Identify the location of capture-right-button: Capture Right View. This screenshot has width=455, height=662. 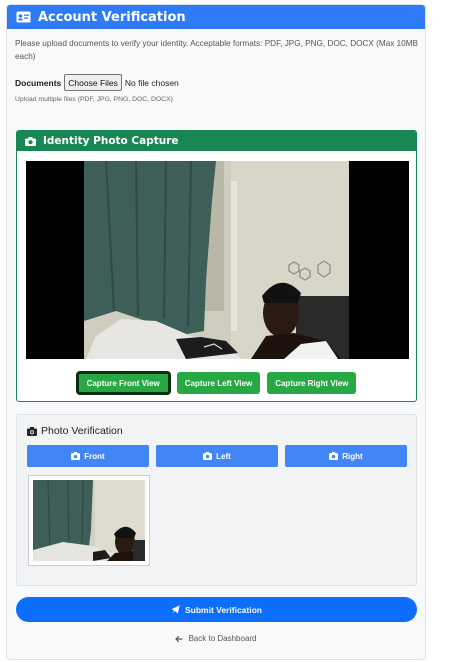
(312, 383).